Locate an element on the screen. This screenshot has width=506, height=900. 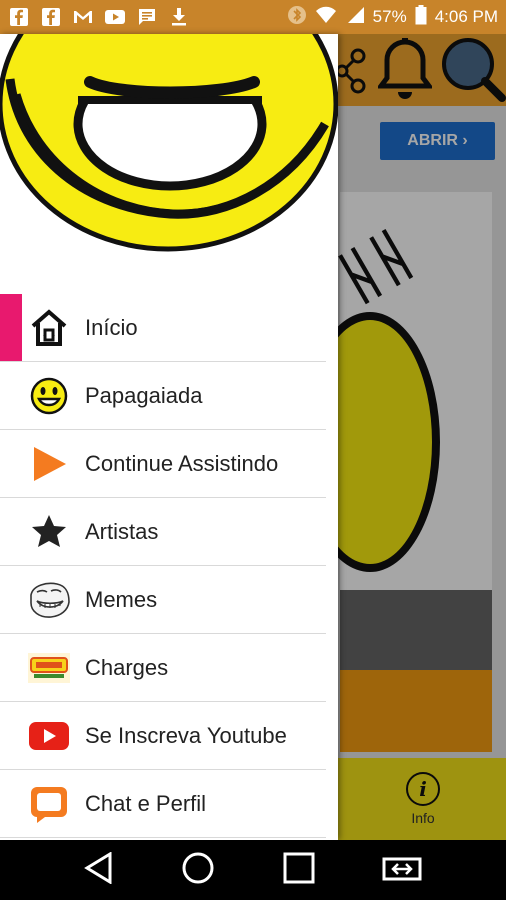
menu-item-memes: Memes is located at coordinates (163, 600).